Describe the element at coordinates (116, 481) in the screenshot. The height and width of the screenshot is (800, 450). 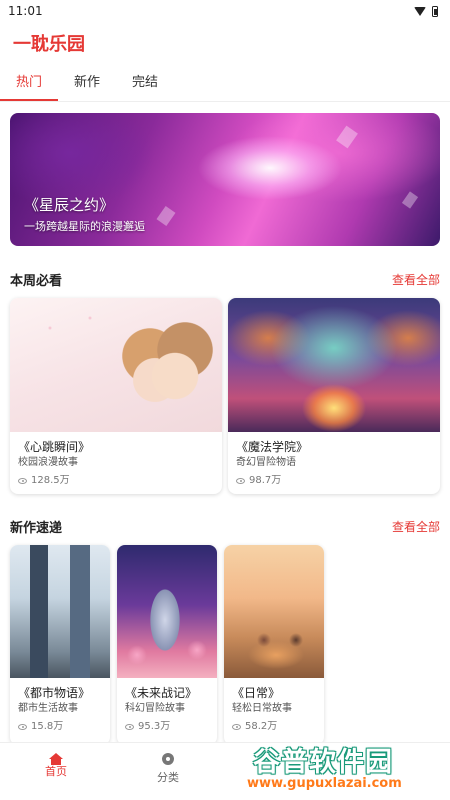
I see `view-count: 128.5万` at that location.